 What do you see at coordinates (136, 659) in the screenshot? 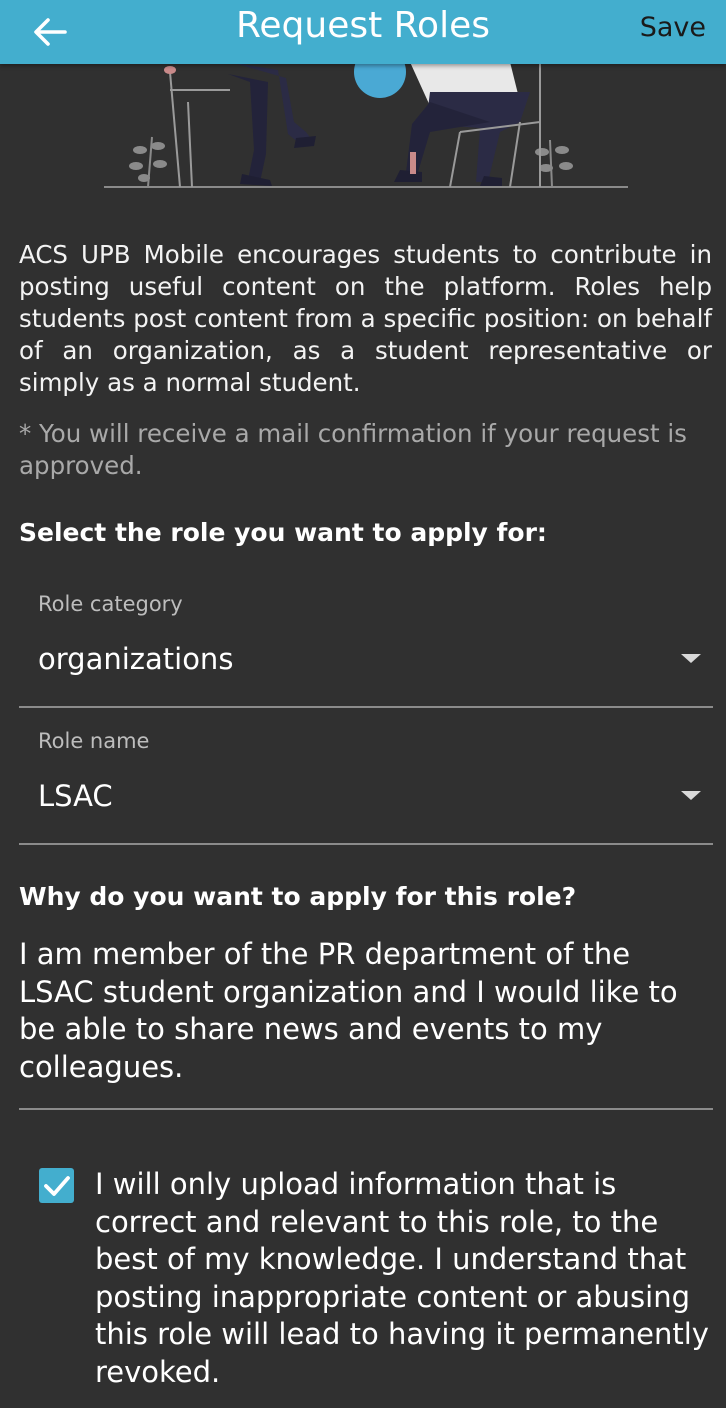
I see `role-category-value: organizations` at bounding box center [136, 659].